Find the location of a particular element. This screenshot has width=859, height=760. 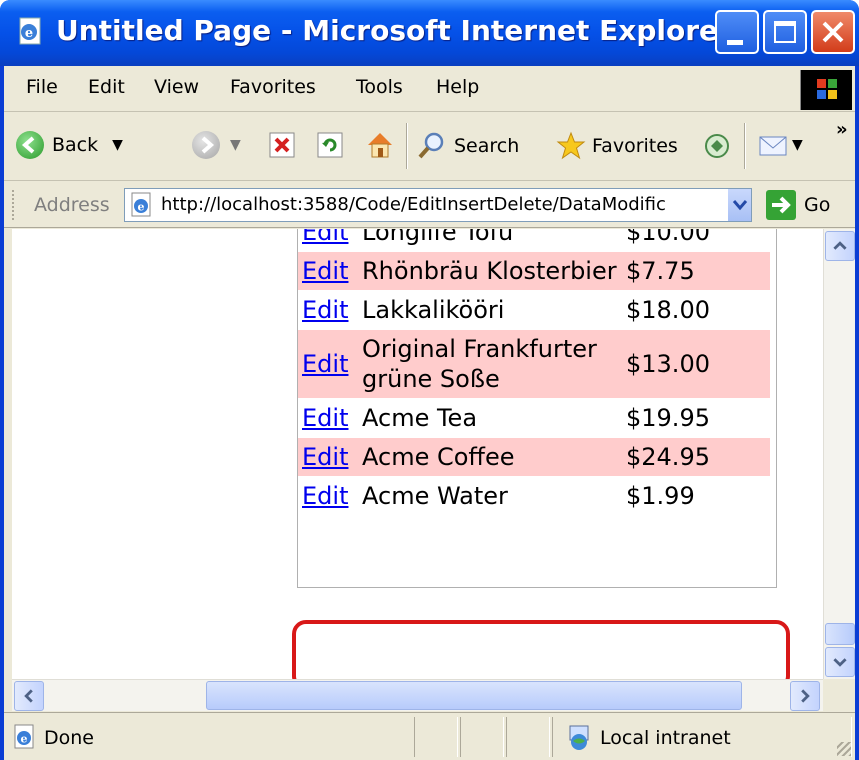

menu-help: Help is located at coordinates (457, 87).